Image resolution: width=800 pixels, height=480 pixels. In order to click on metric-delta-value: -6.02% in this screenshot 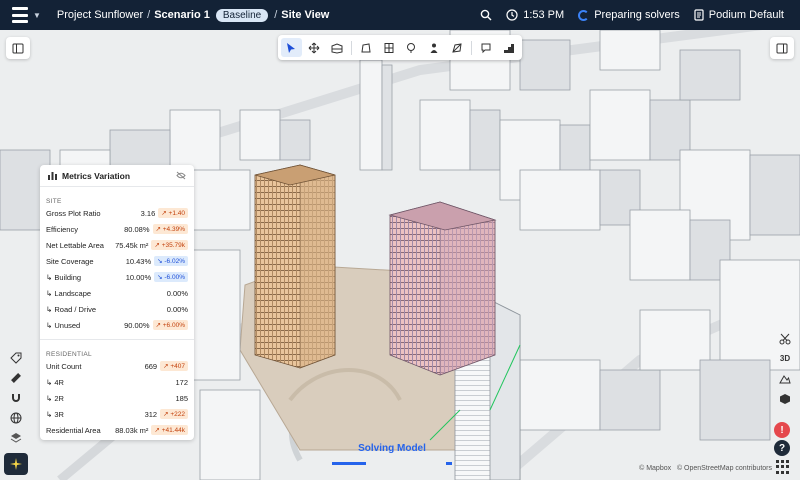, I will do `click(174, 261)`.